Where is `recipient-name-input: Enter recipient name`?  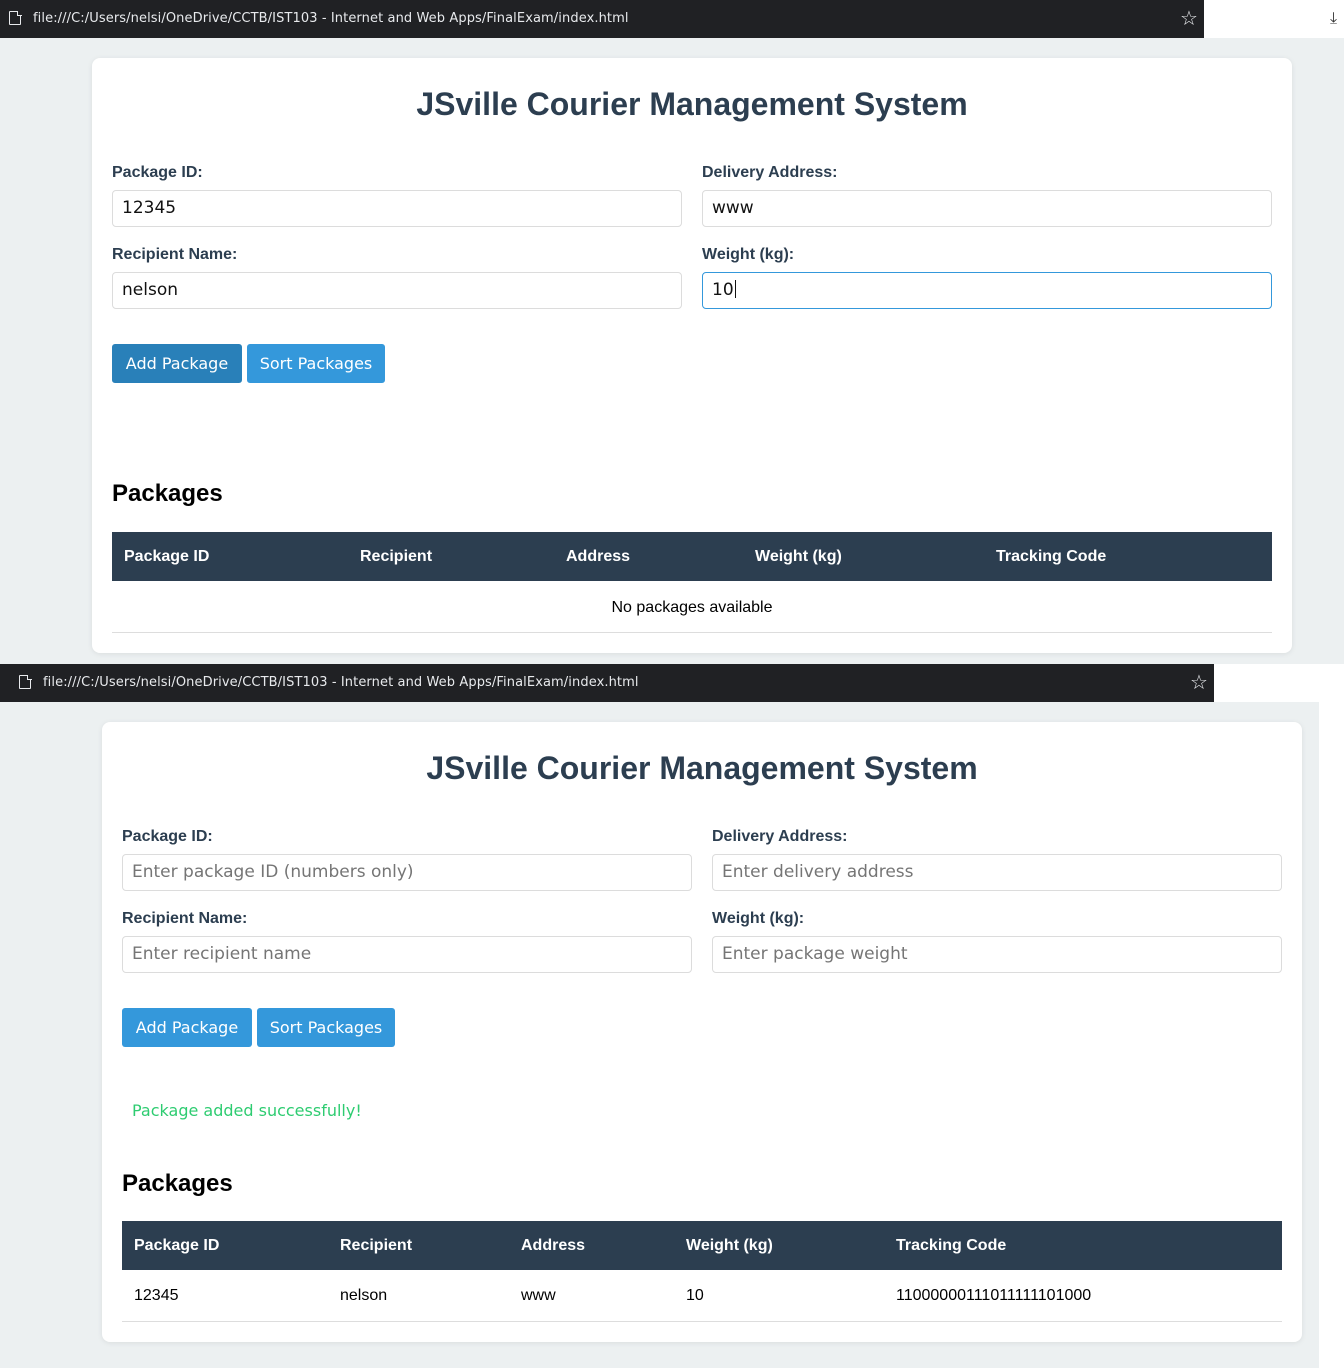 recipient-name-input: Enter recipient name is located at coordinates (407, 954).